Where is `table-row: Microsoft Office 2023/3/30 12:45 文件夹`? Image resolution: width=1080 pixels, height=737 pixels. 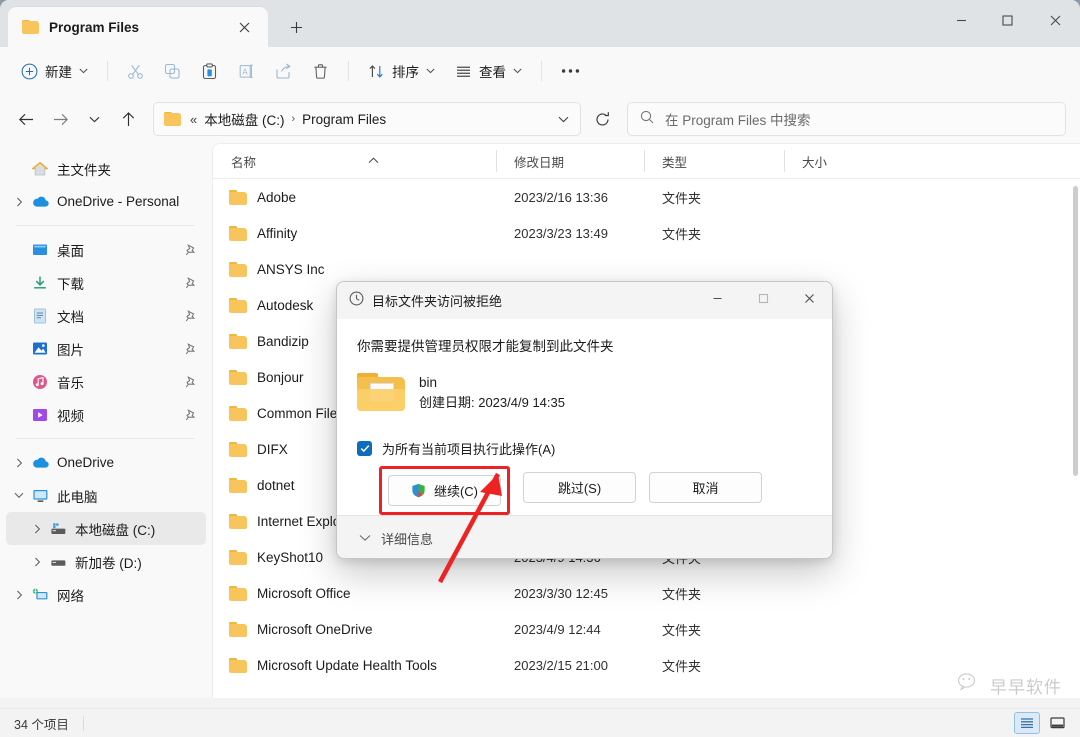
table-row: Microsoft Office 2023/3/30 12:45 文件夹 is located at coordinates (646, 593).